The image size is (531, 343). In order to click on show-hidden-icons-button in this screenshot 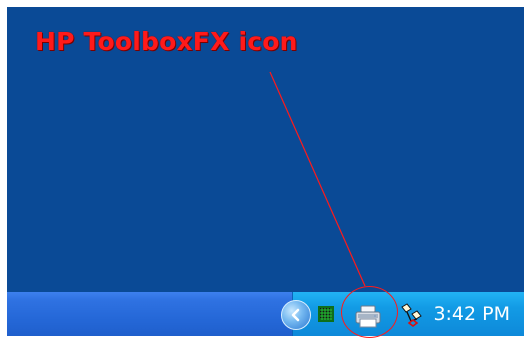, I will do `click(296, 315)`.